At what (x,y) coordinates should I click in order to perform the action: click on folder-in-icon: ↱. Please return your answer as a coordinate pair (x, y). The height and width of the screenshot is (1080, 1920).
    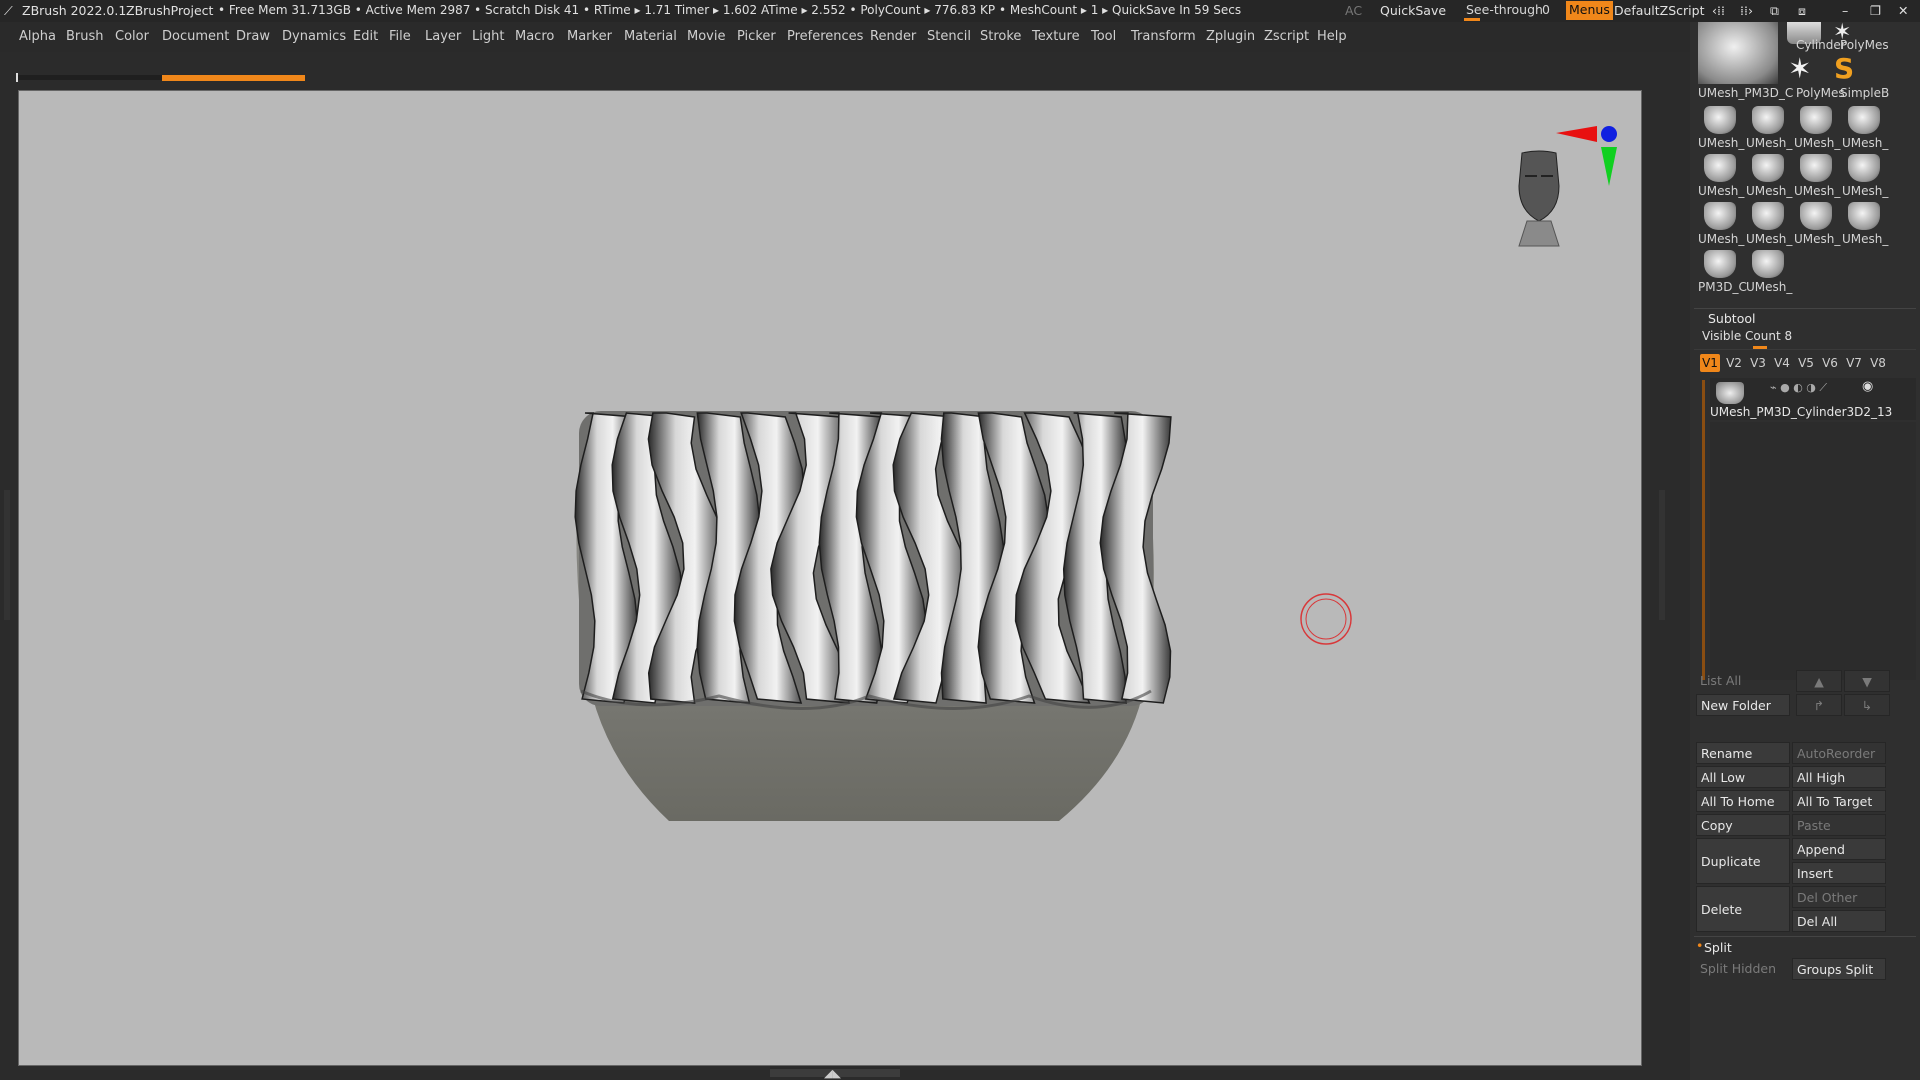
    Looking at the image, I should click on (1819, 705).